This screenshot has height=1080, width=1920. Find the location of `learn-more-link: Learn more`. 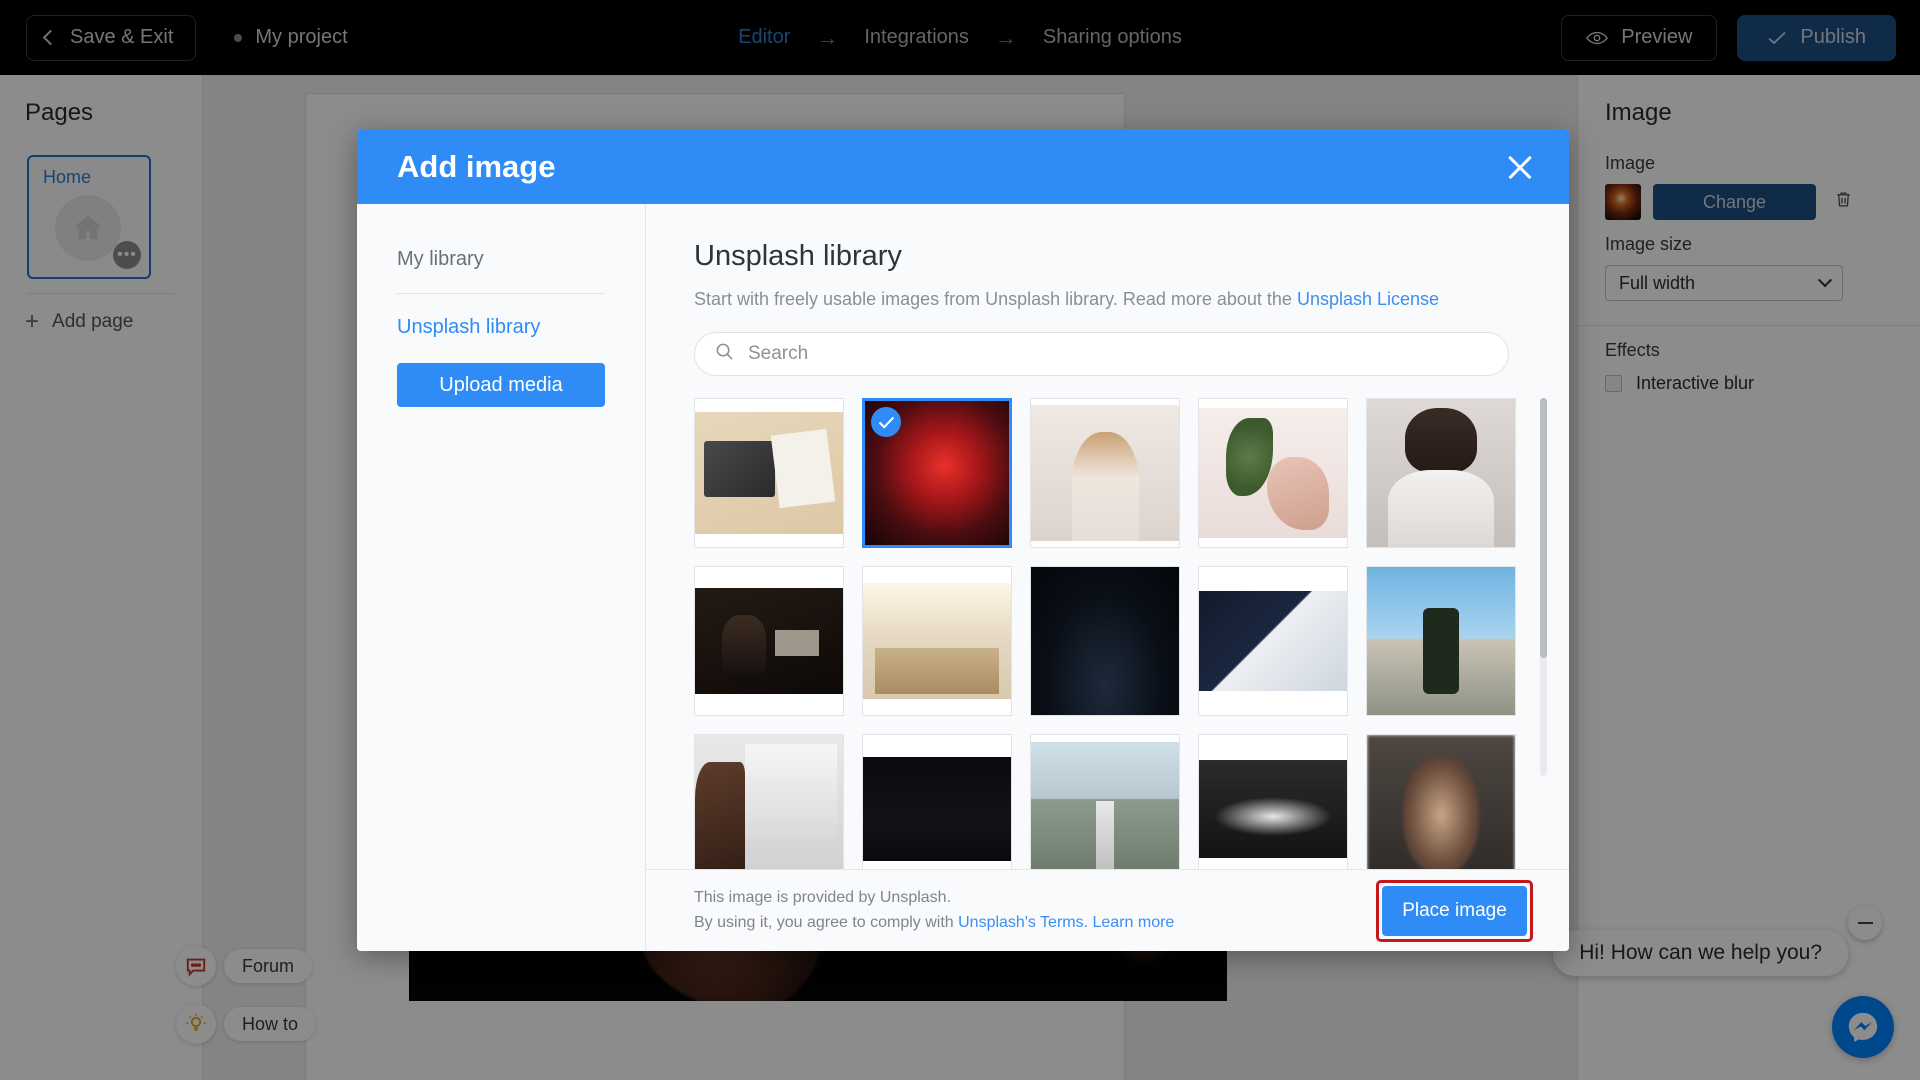

learn-more-link: Learn more is located at coordinates (1134, 922).